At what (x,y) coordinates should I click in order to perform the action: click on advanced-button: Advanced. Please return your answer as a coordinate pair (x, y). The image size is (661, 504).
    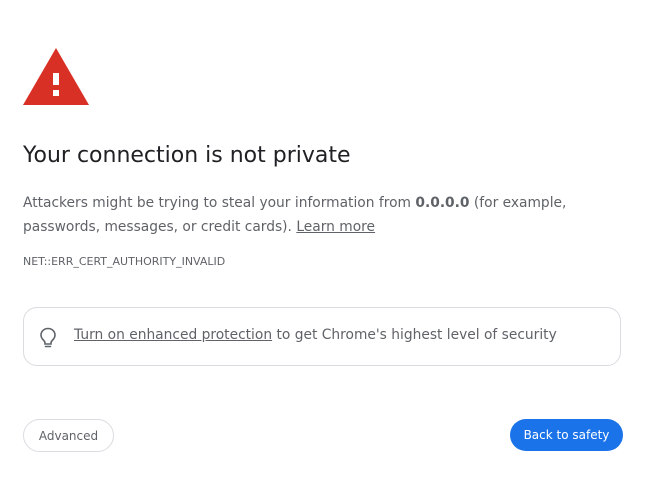
    Looking at the image, I should click on (68, 435).